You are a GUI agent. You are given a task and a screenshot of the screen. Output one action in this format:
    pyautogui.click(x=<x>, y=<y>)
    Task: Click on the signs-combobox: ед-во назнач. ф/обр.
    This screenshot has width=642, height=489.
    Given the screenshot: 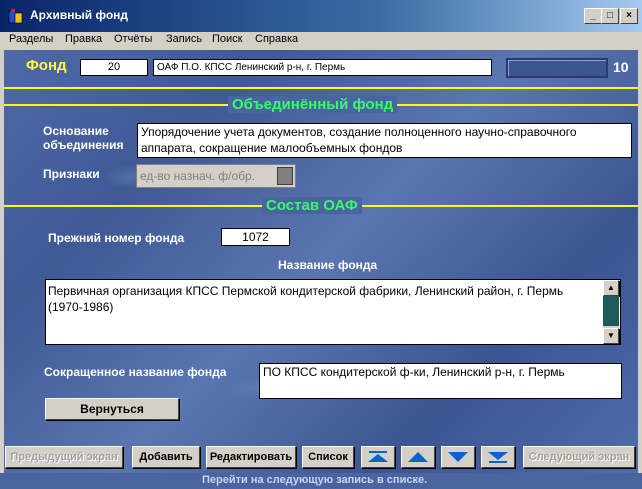 What is the action you would take?
    pyautogui.click(x=216, y=176)
    